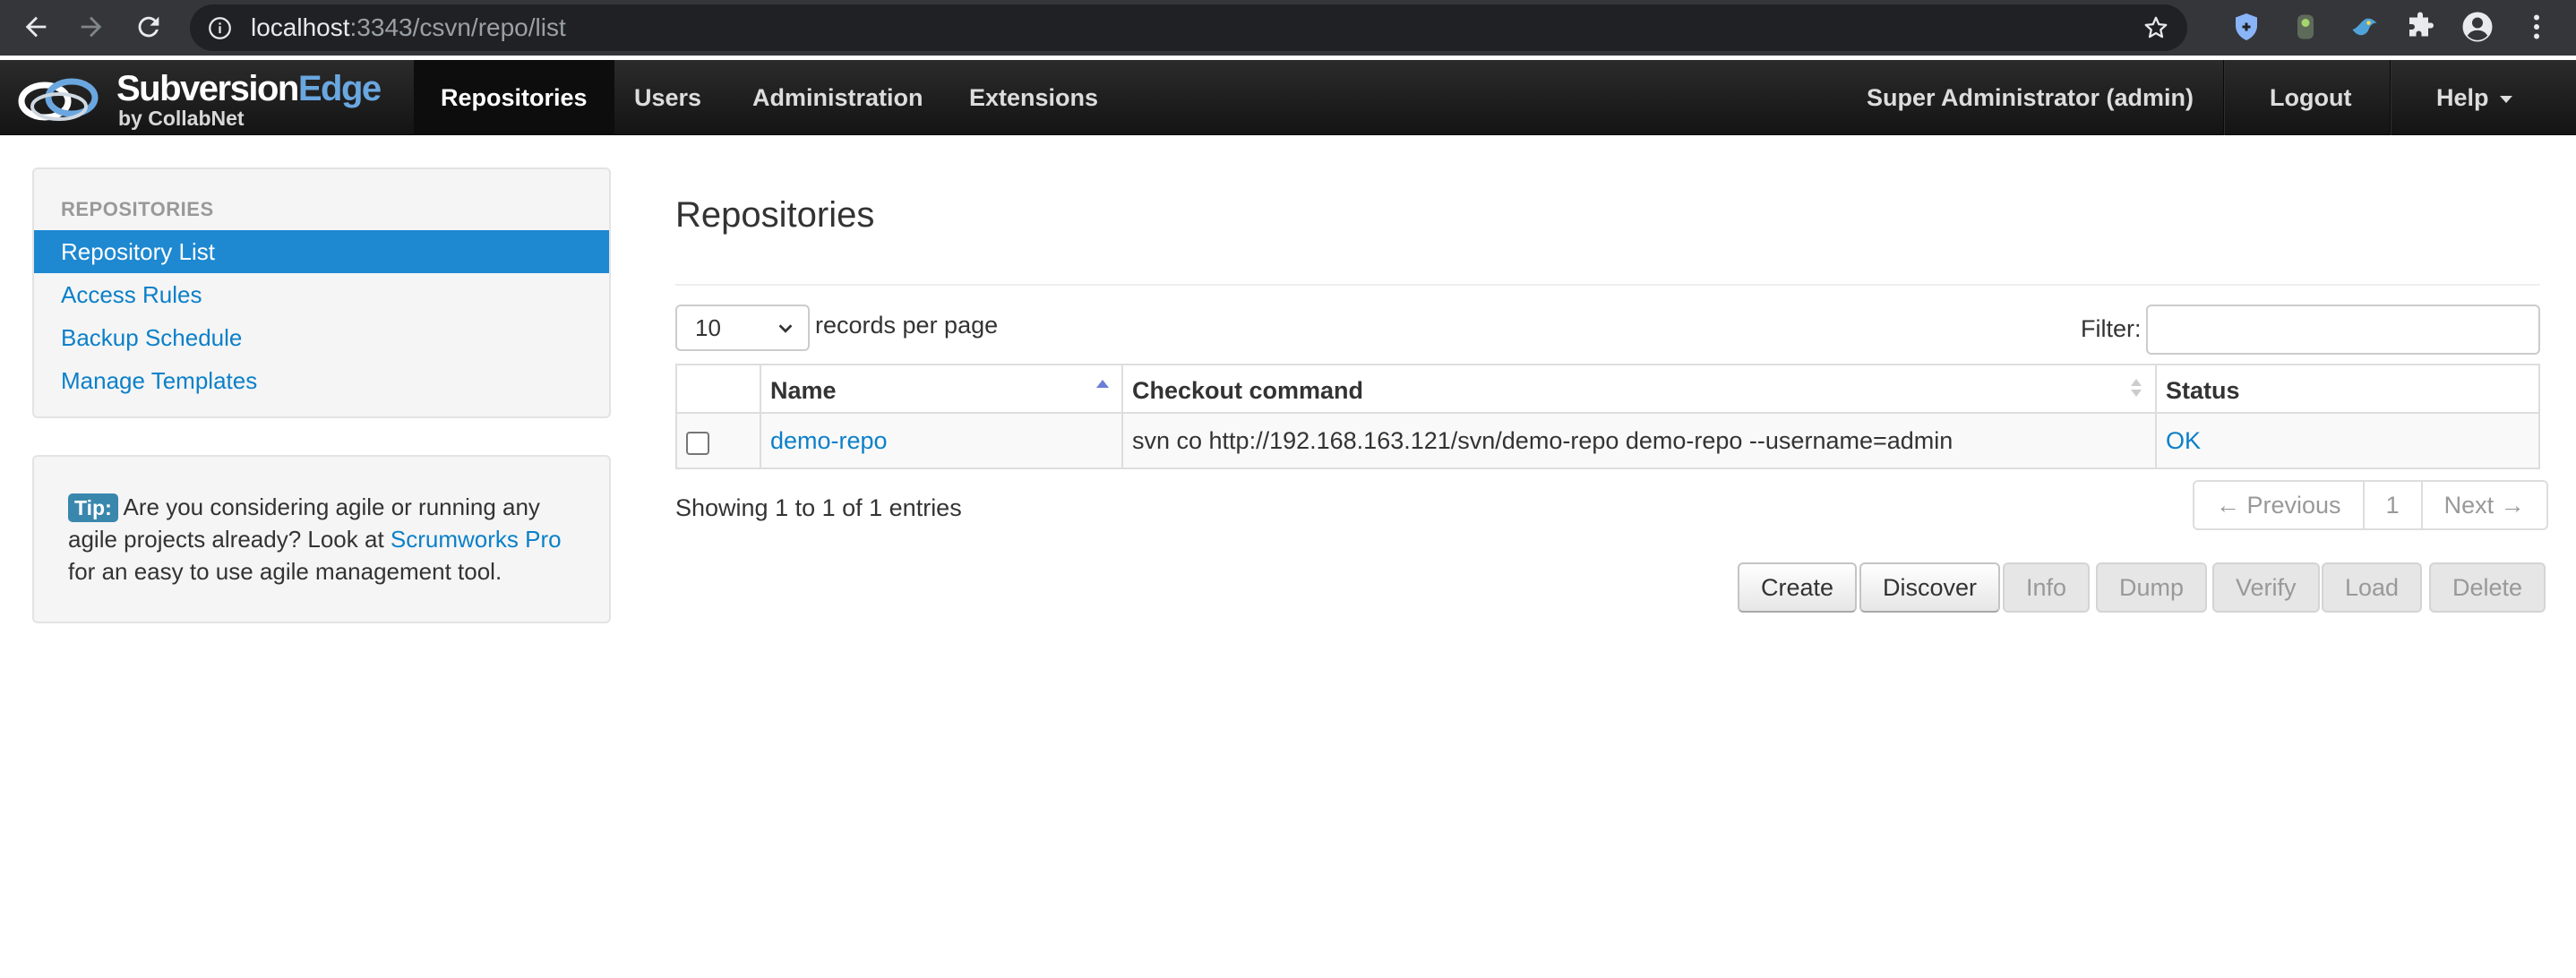  What do you see at coordinates (1188, 27) in the screenshot?
I see `address-bar: localhost:3343/csvn/repo/list` at bounding box center [1188, 27].